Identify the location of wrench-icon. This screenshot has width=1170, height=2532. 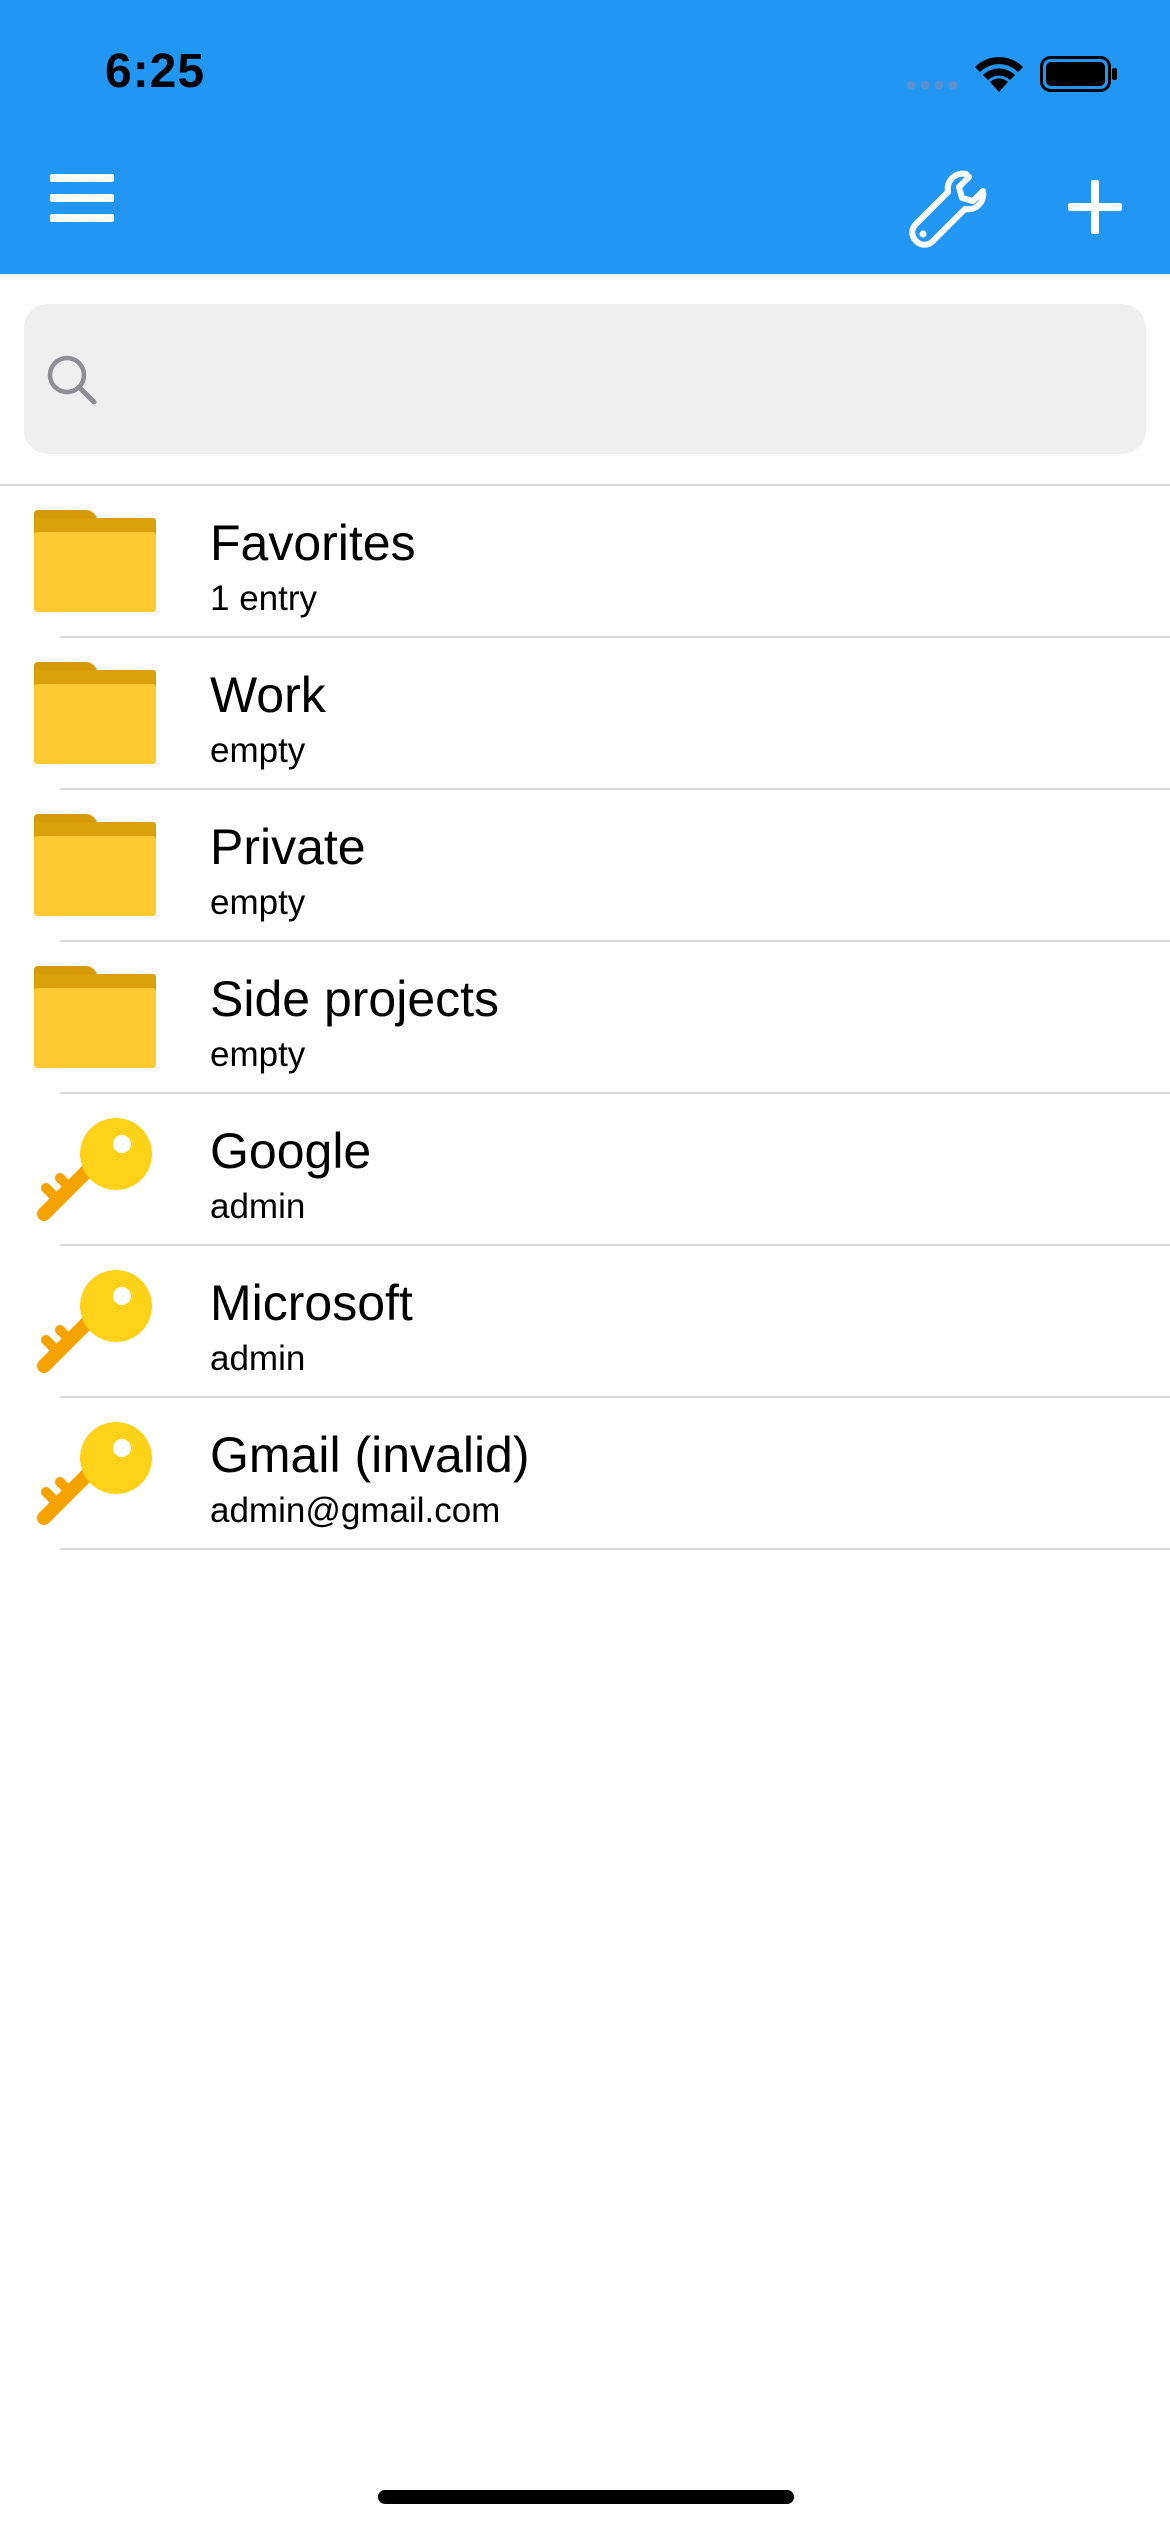
(948, 209).